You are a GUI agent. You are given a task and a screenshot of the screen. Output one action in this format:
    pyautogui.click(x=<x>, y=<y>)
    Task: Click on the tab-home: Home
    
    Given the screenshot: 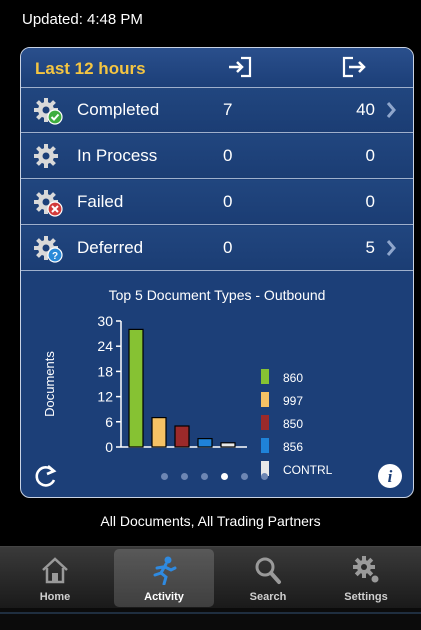 What is the action you would take?
    pyautogui.click(x=55, y=578)
    